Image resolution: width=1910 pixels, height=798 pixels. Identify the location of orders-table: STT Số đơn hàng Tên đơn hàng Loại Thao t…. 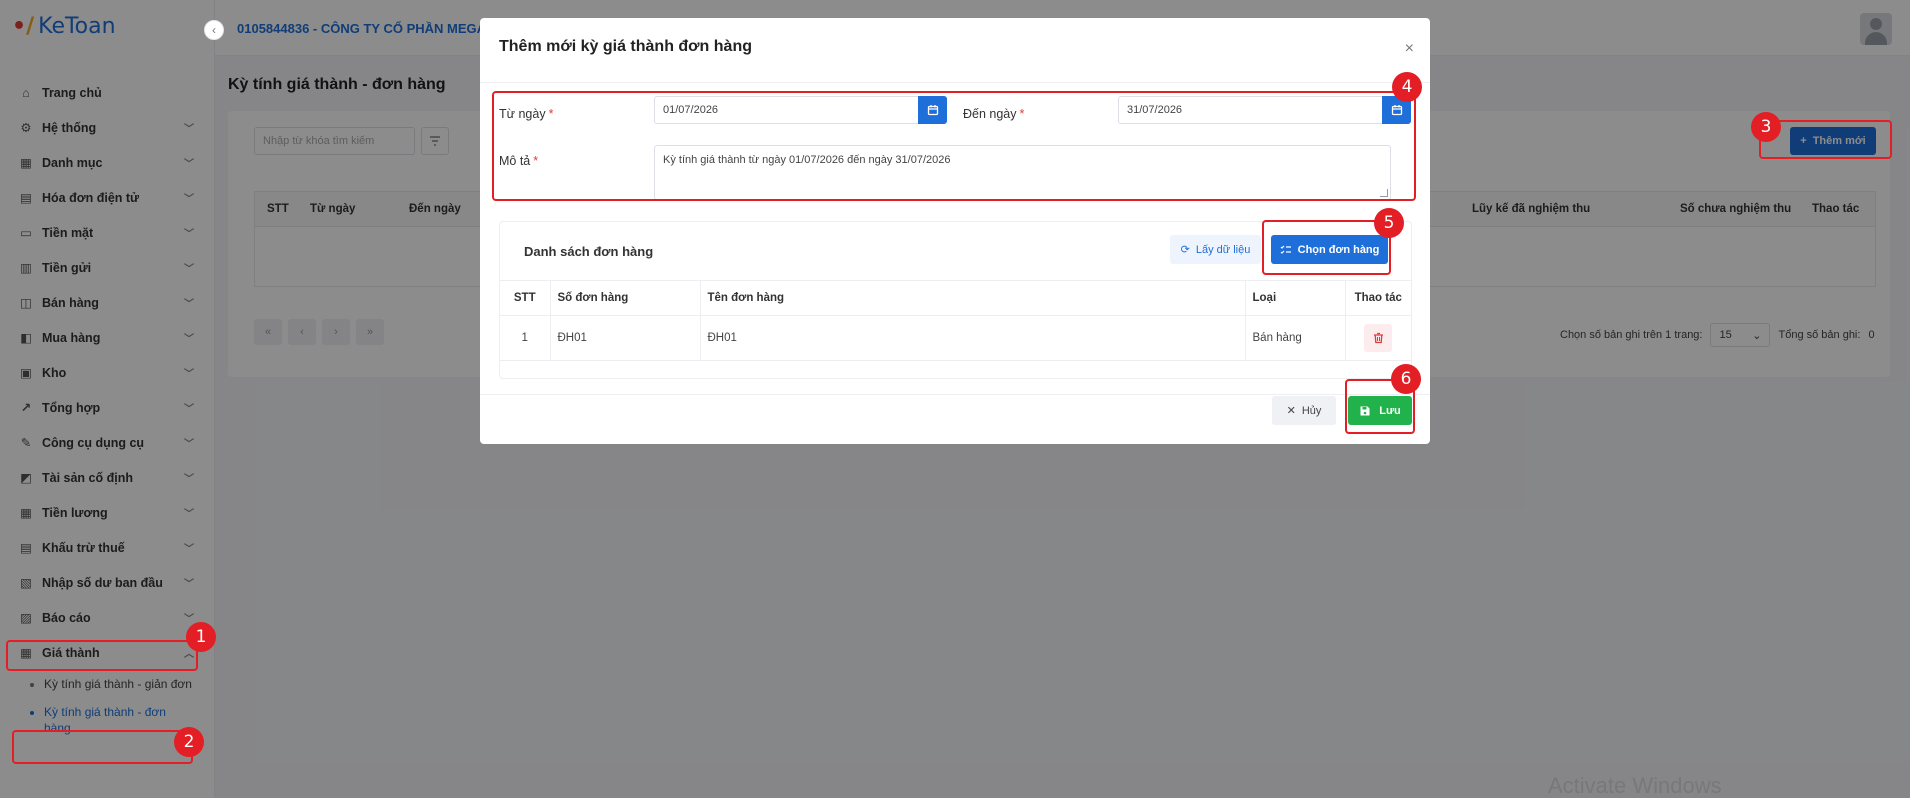
(955, 320).